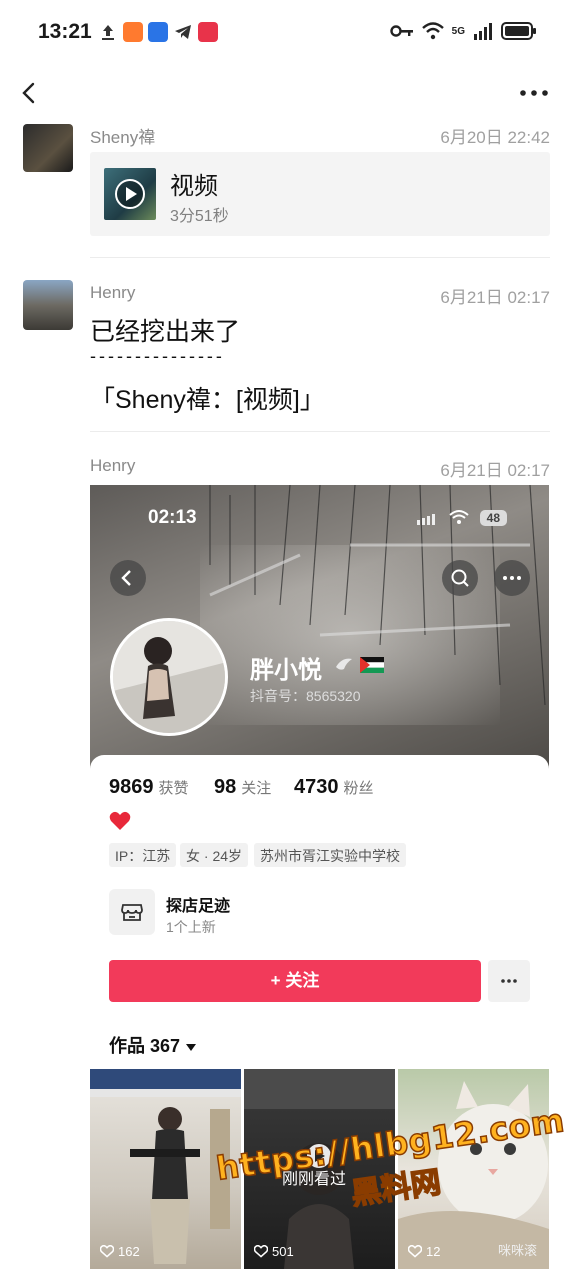  I want to click on battery-icon, so click(518, 31).